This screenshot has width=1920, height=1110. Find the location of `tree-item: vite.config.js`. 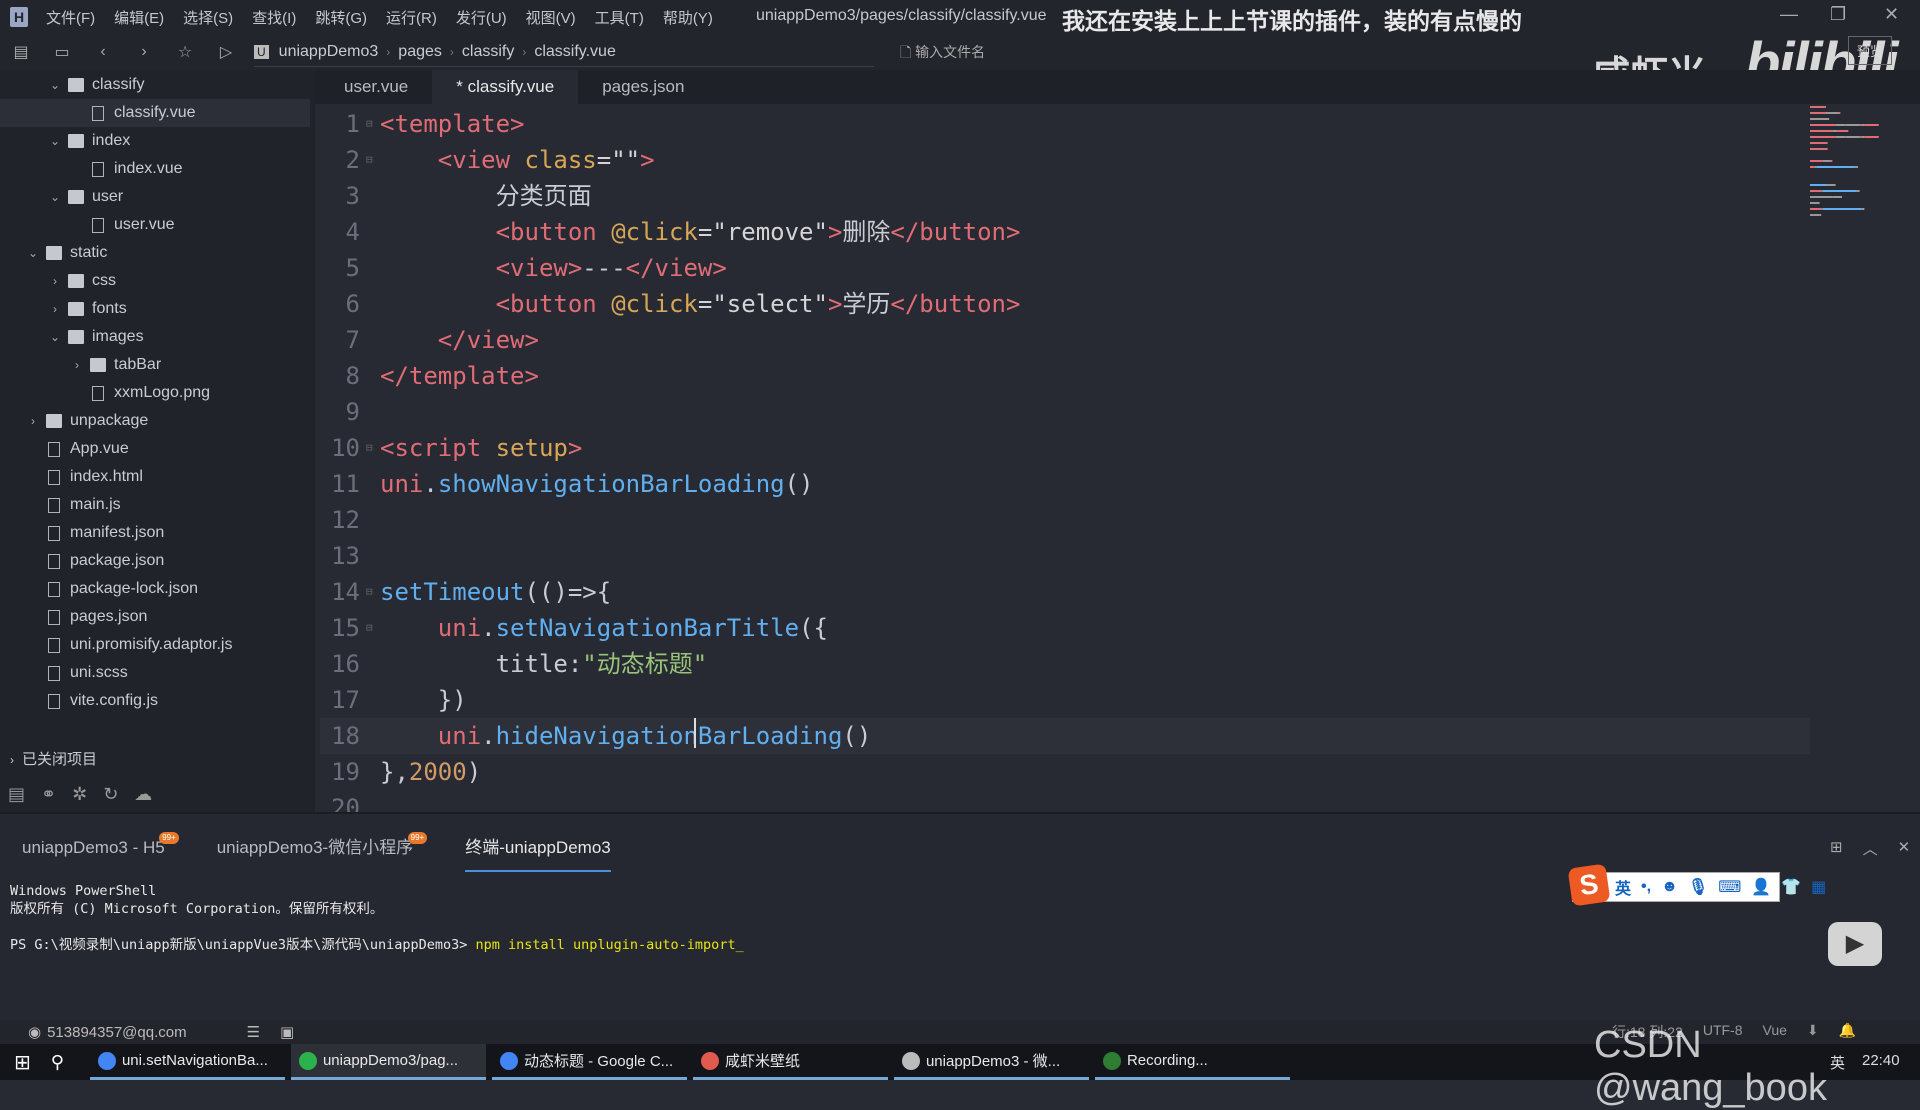

tree-item: vite.config.js is located at coordinates (155, 701).